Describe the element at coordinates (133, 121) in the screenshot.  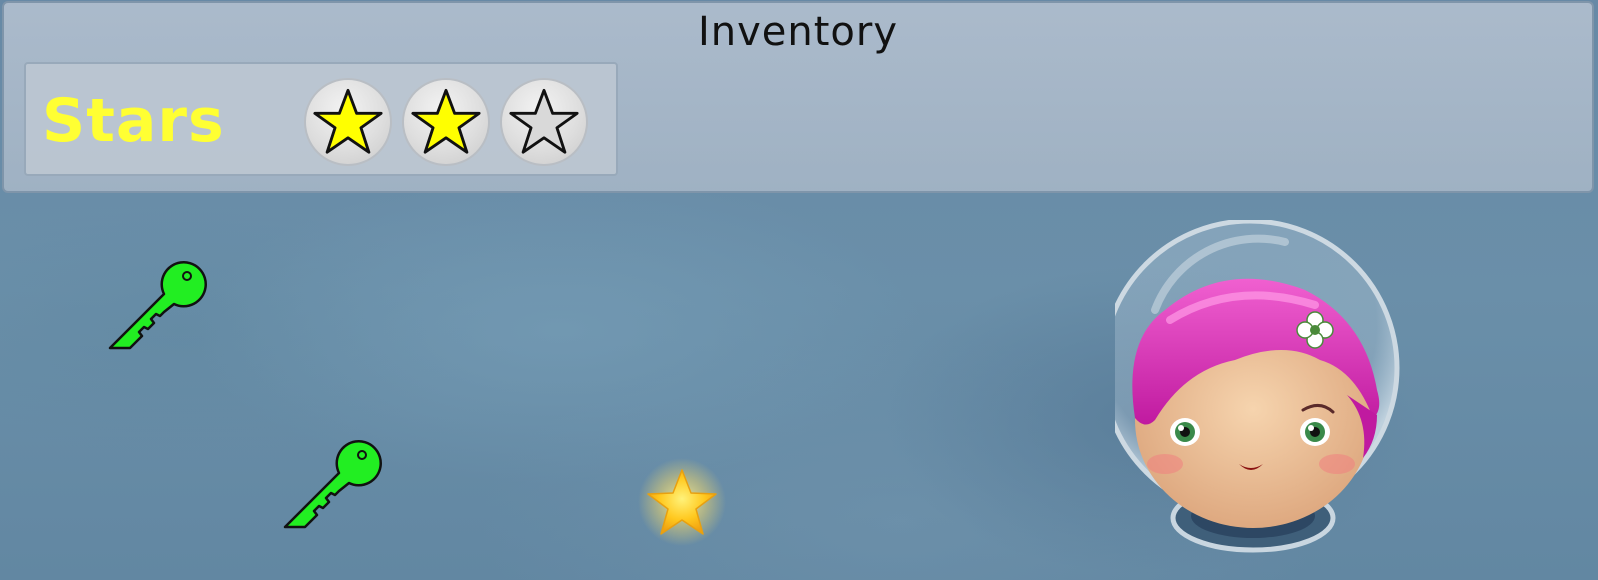
I see `stars-label: Stars` at that location.